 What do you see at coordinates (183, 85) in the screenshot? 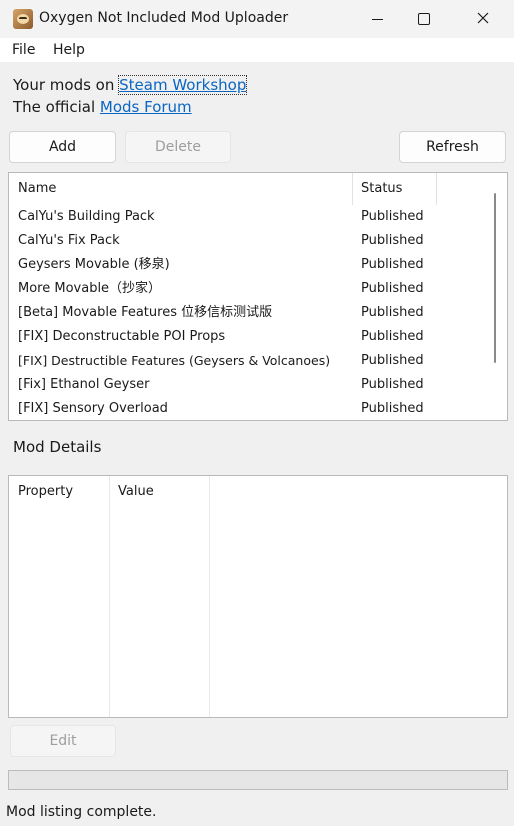
I see `steam-workshop-link: Steam Workshop` at bounding box center [183, 85].